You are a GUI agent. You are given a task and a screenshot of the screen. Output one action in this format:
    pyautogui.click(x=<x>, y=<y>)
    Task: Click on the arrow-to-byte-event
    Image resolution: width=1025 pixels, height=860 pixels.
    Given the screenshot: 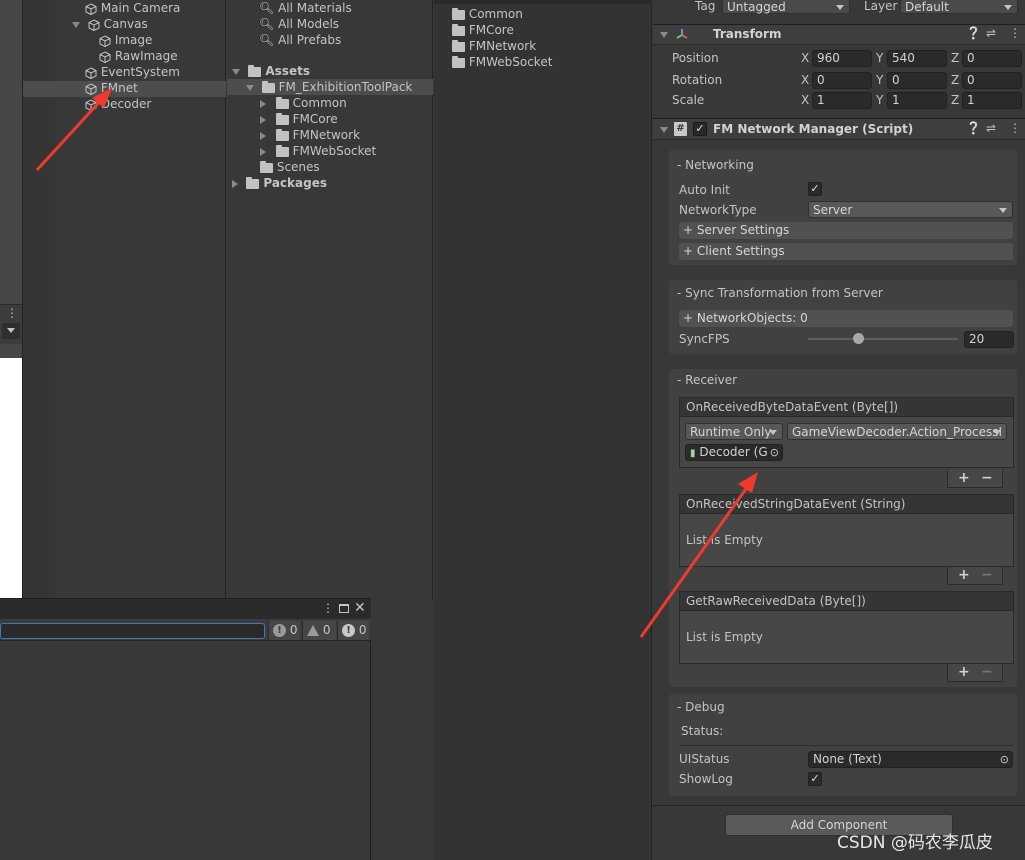 What is the action you would take?
    pyautogui.click(x=698, y=555)
    